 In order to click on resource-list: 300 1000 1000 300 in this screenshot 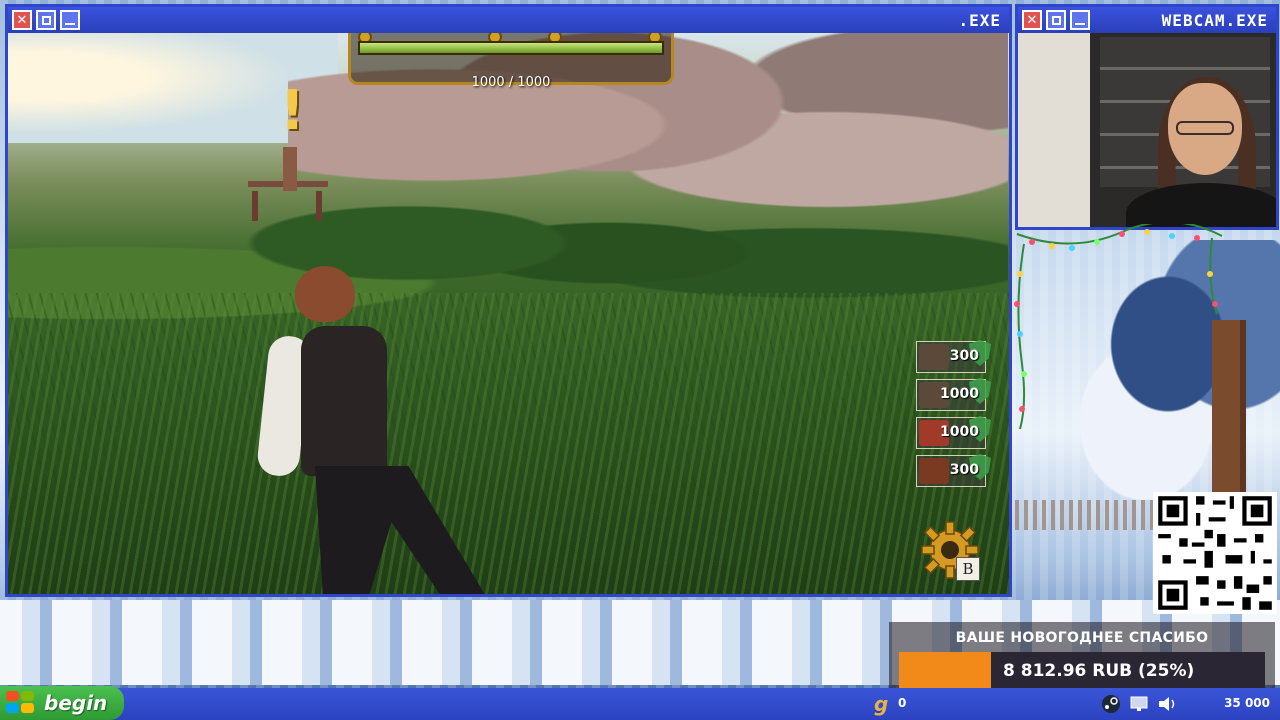, I will do `click(953, 416)`.